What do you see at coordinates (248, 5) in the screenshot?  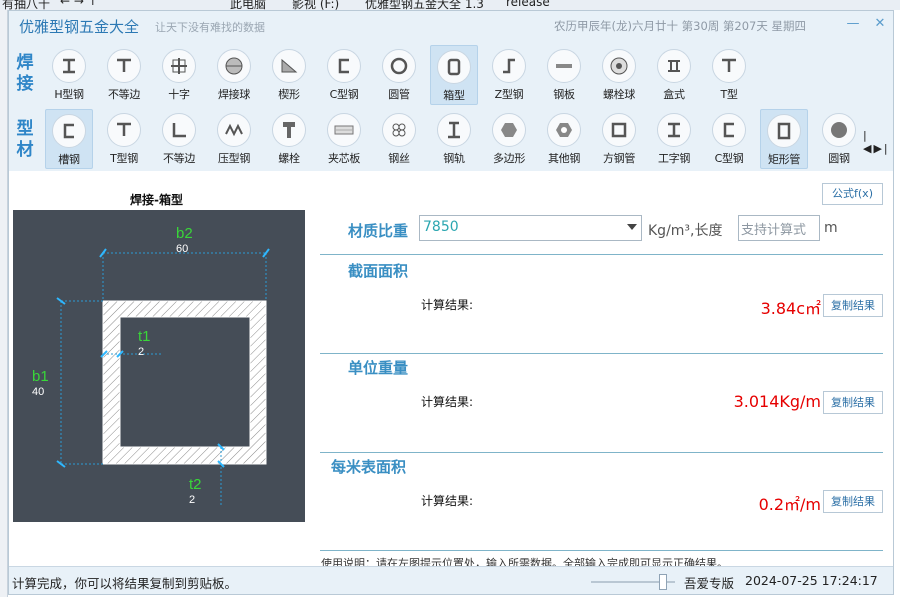 I see `crumb-this-pc: 此电脑` at bounding box center [248, 5].